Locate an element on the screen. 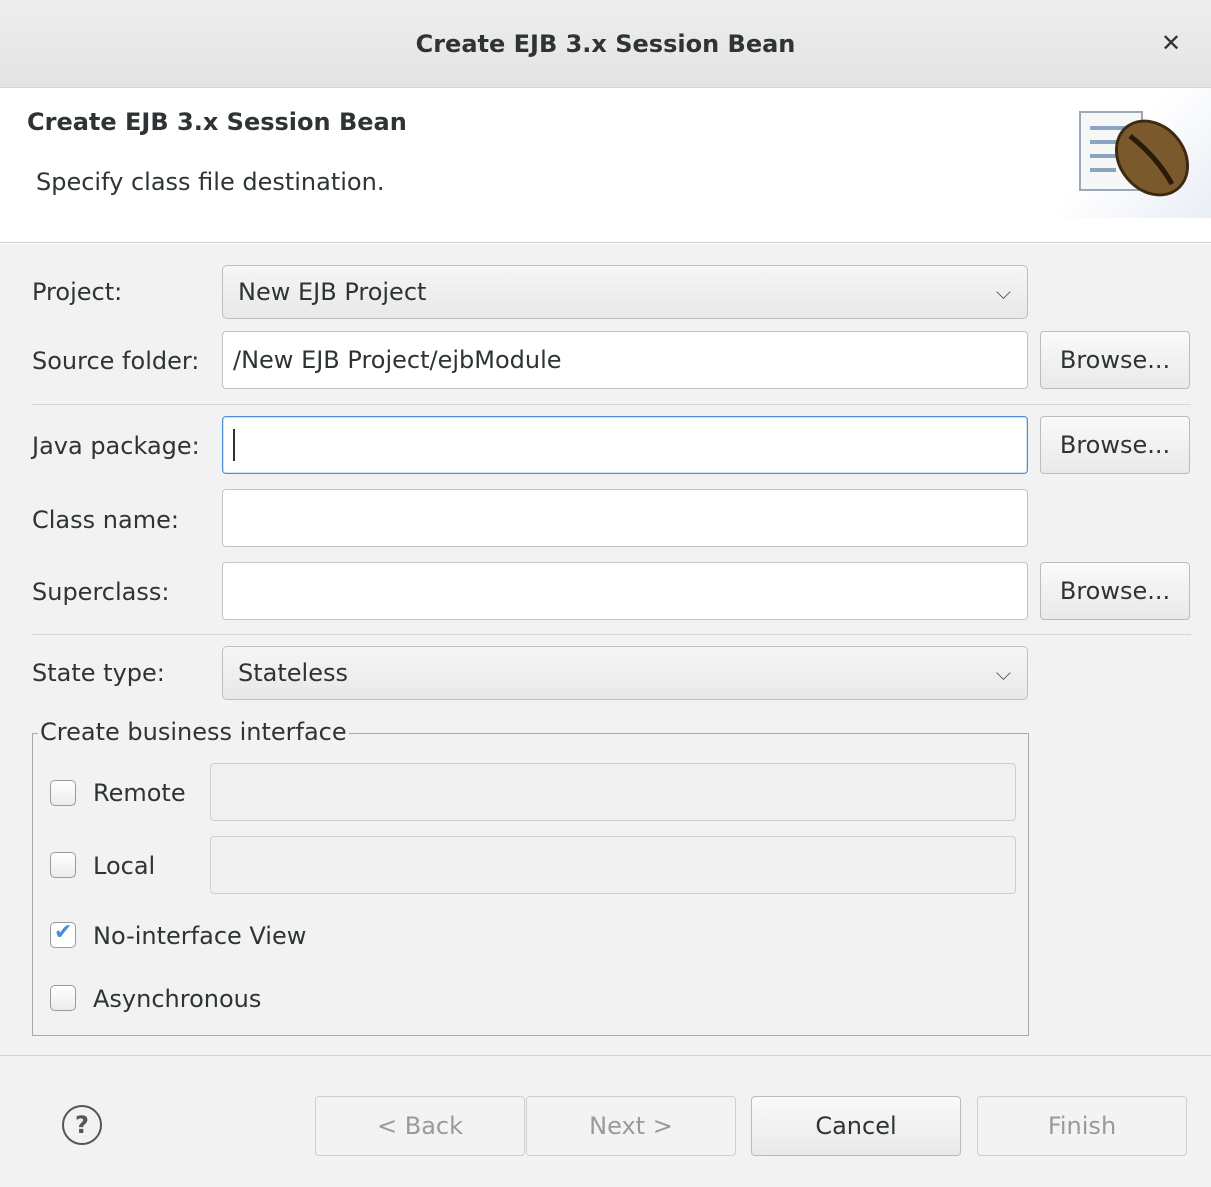 The image size is (1211, 1187). footer-separator is located at coordinates (605, 1055).